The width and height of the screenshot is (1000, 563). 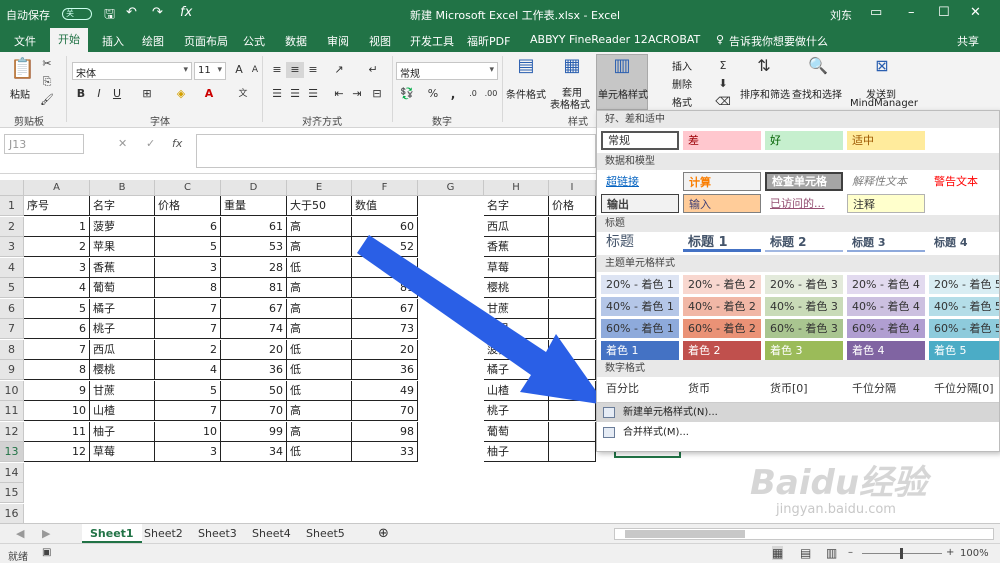 I want to click on table-cell: 葡萄, so click(x=122, y=288).